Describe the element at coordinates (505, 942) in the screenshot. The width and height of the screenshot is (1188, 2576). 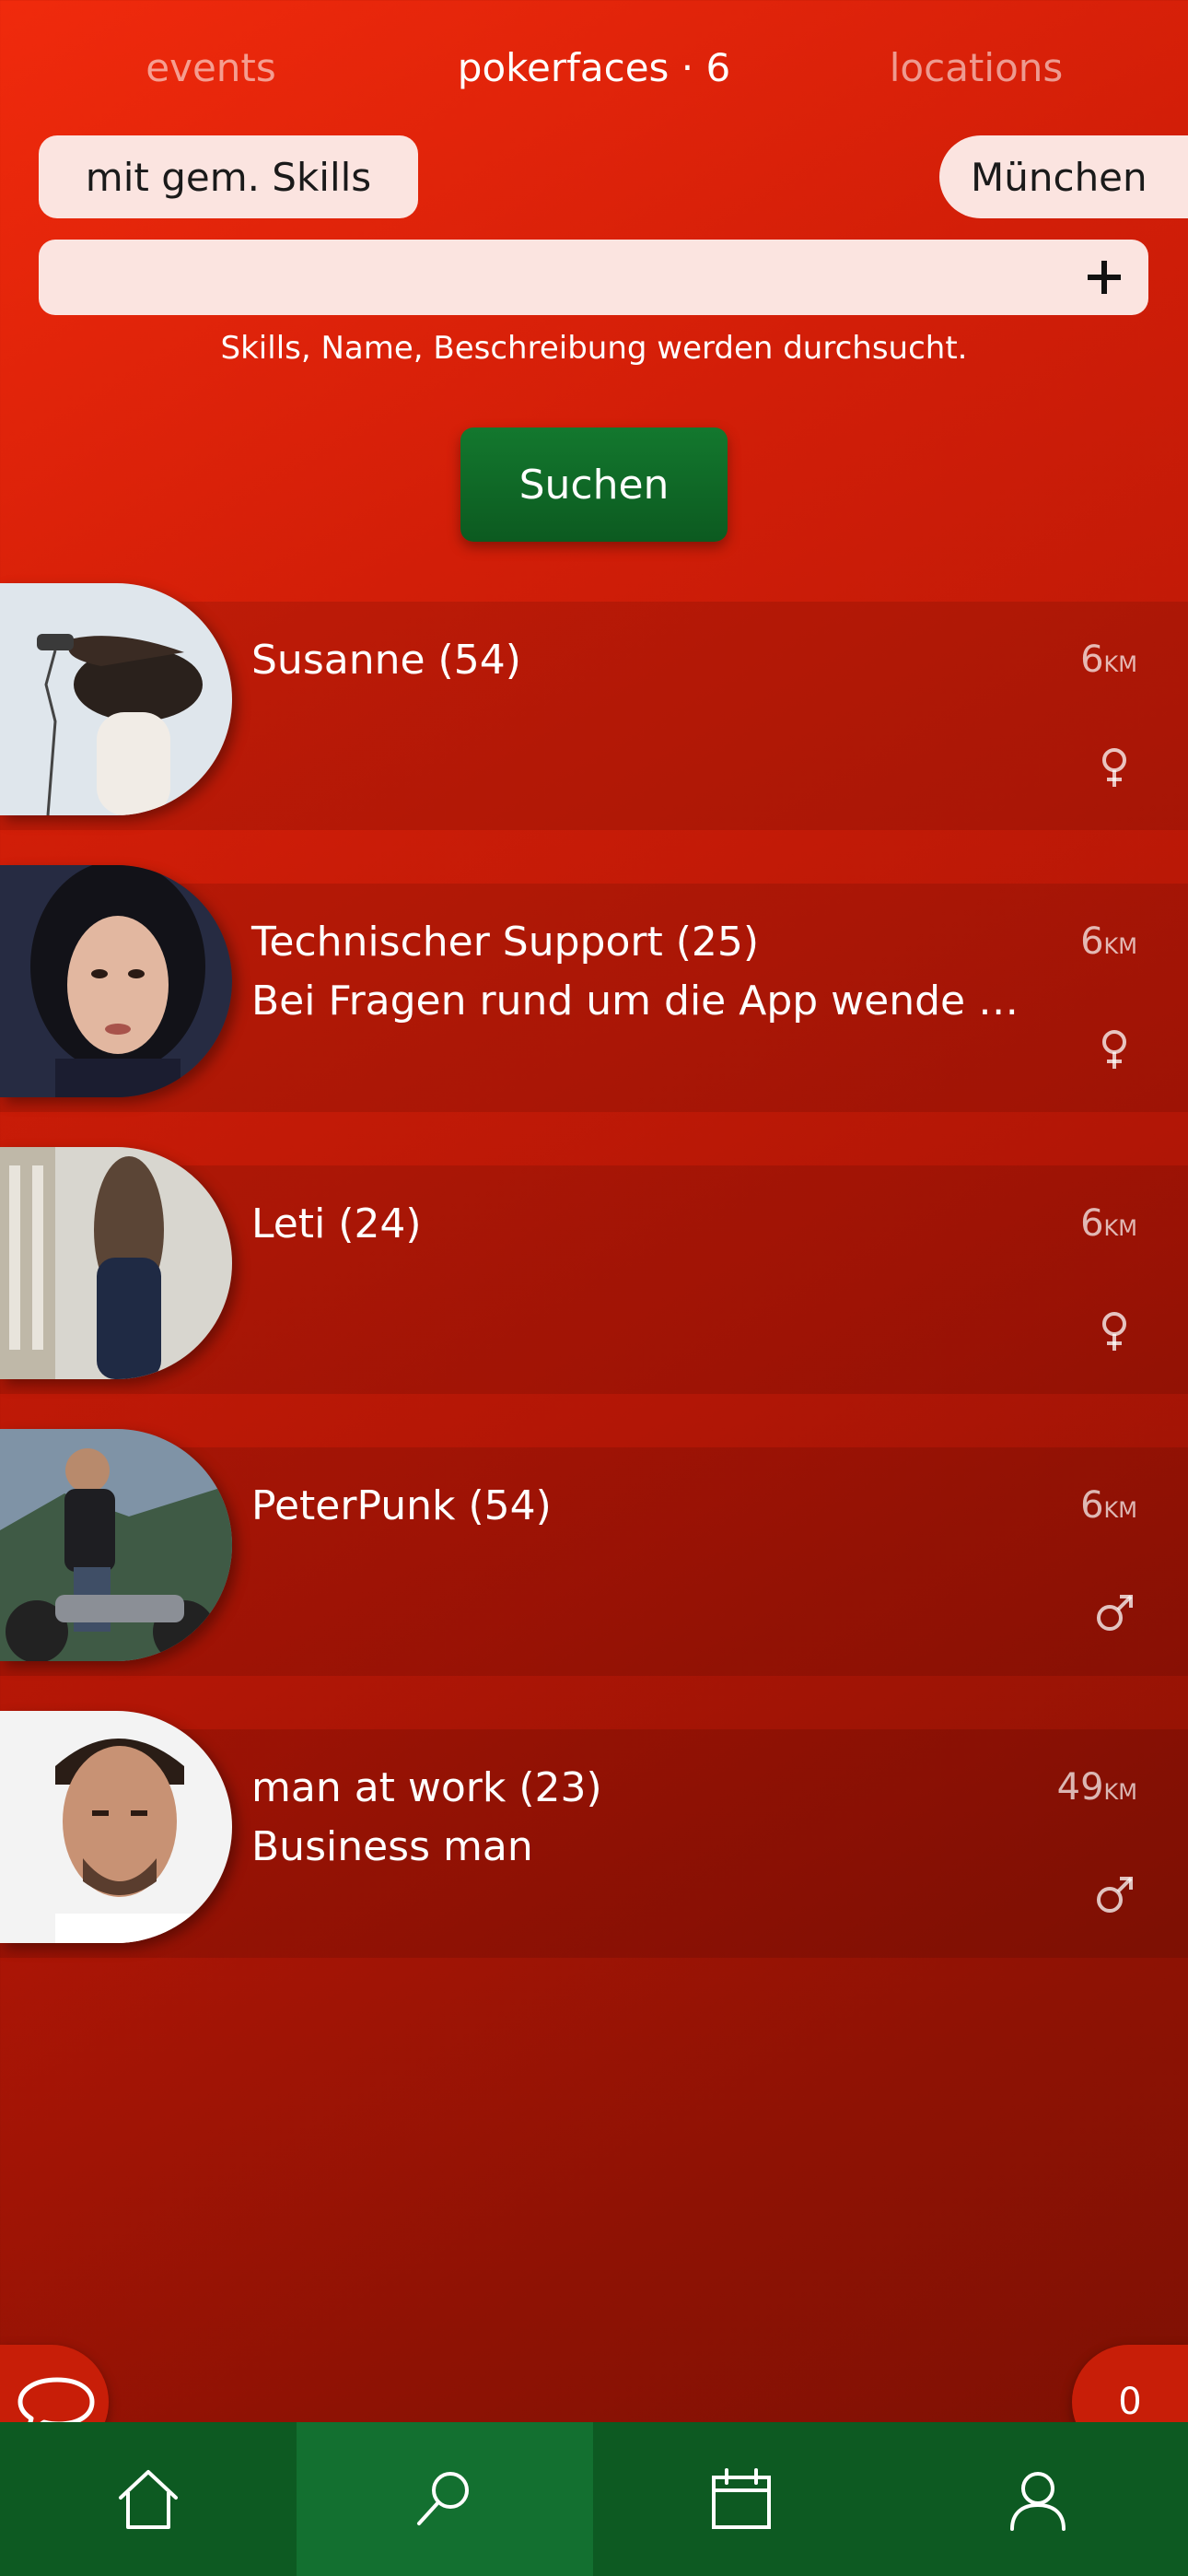
I see `user-name: Technischer Support (25)` at that location.